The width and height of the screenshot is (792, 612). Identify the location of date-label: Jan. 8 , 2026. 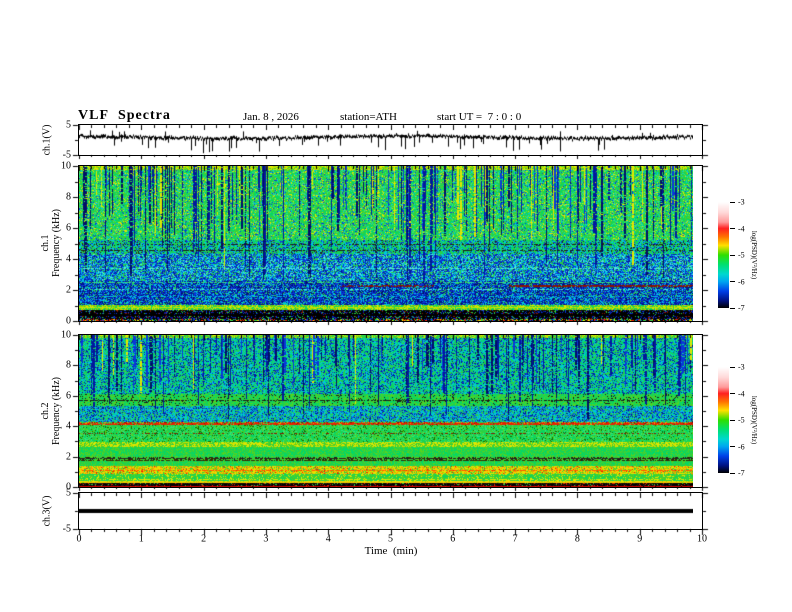
(271, 117).